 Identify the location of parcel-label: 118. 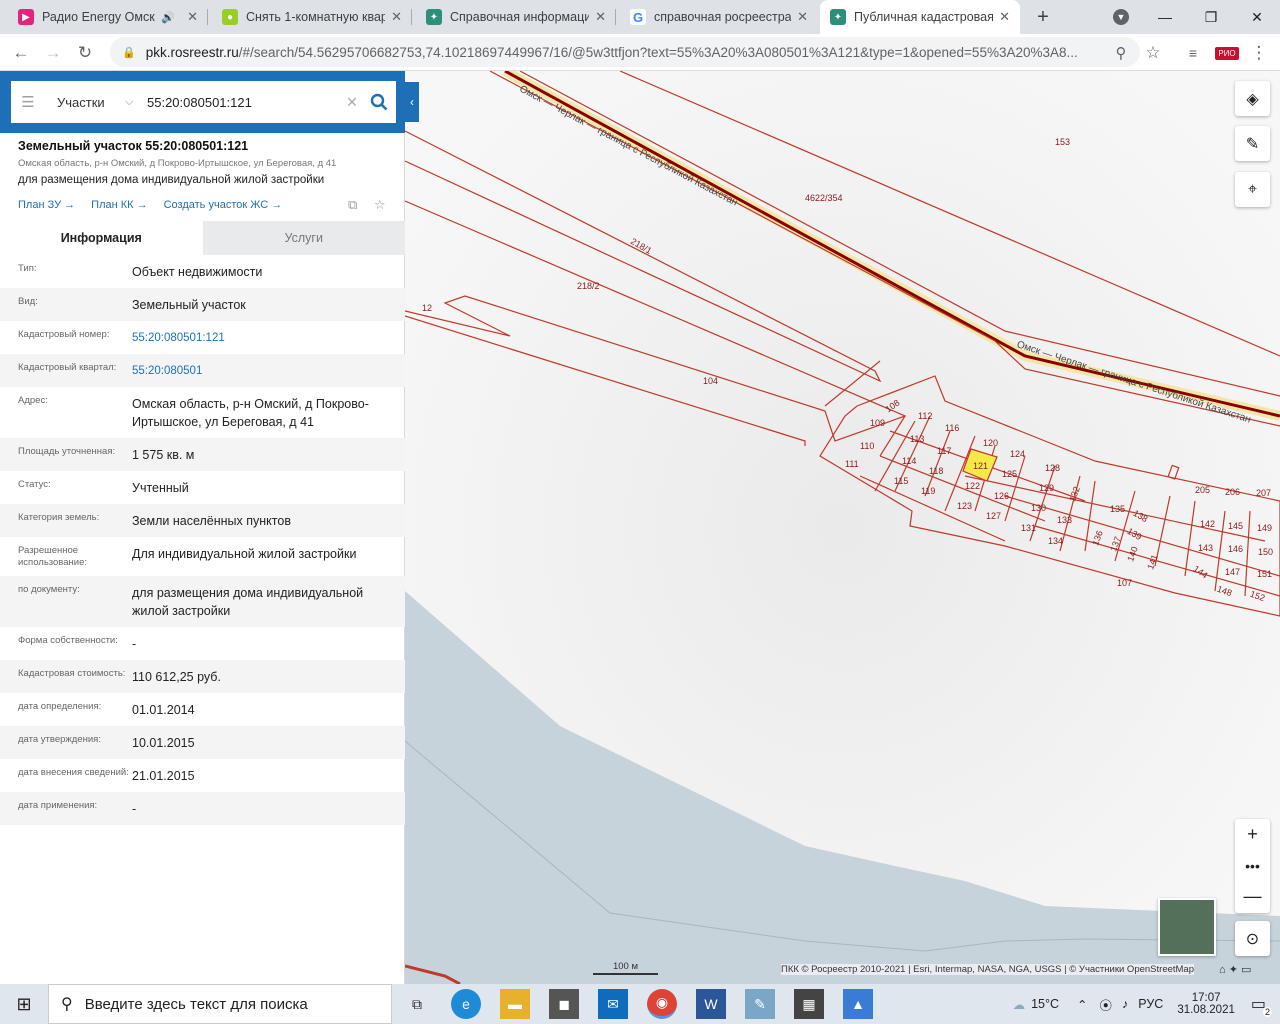
(936, 471).